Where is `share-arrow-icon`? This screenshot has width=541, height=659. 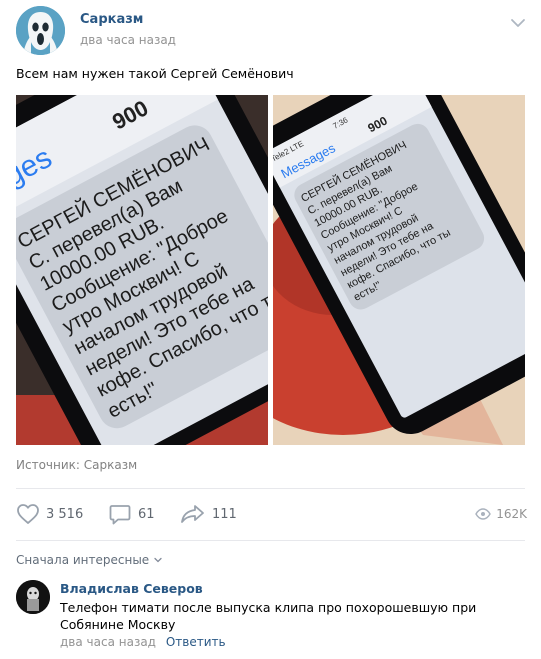
share-arrow-icon is located at coordinates (192, 514).